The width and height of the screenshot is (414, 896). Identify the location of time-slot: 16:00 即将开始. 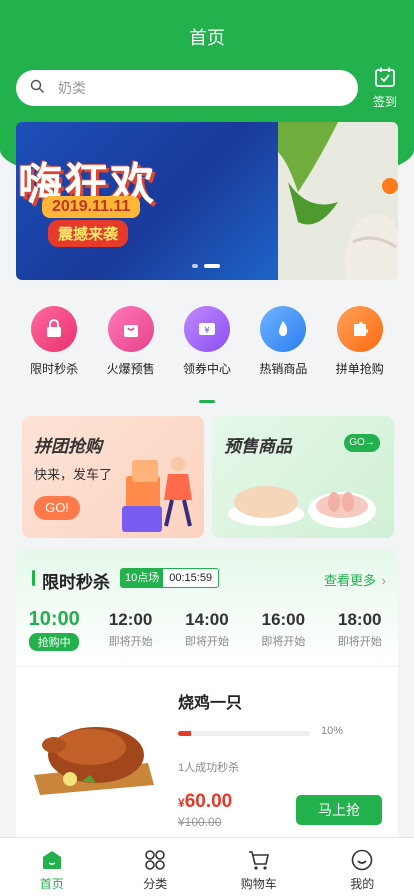
(283, 630).